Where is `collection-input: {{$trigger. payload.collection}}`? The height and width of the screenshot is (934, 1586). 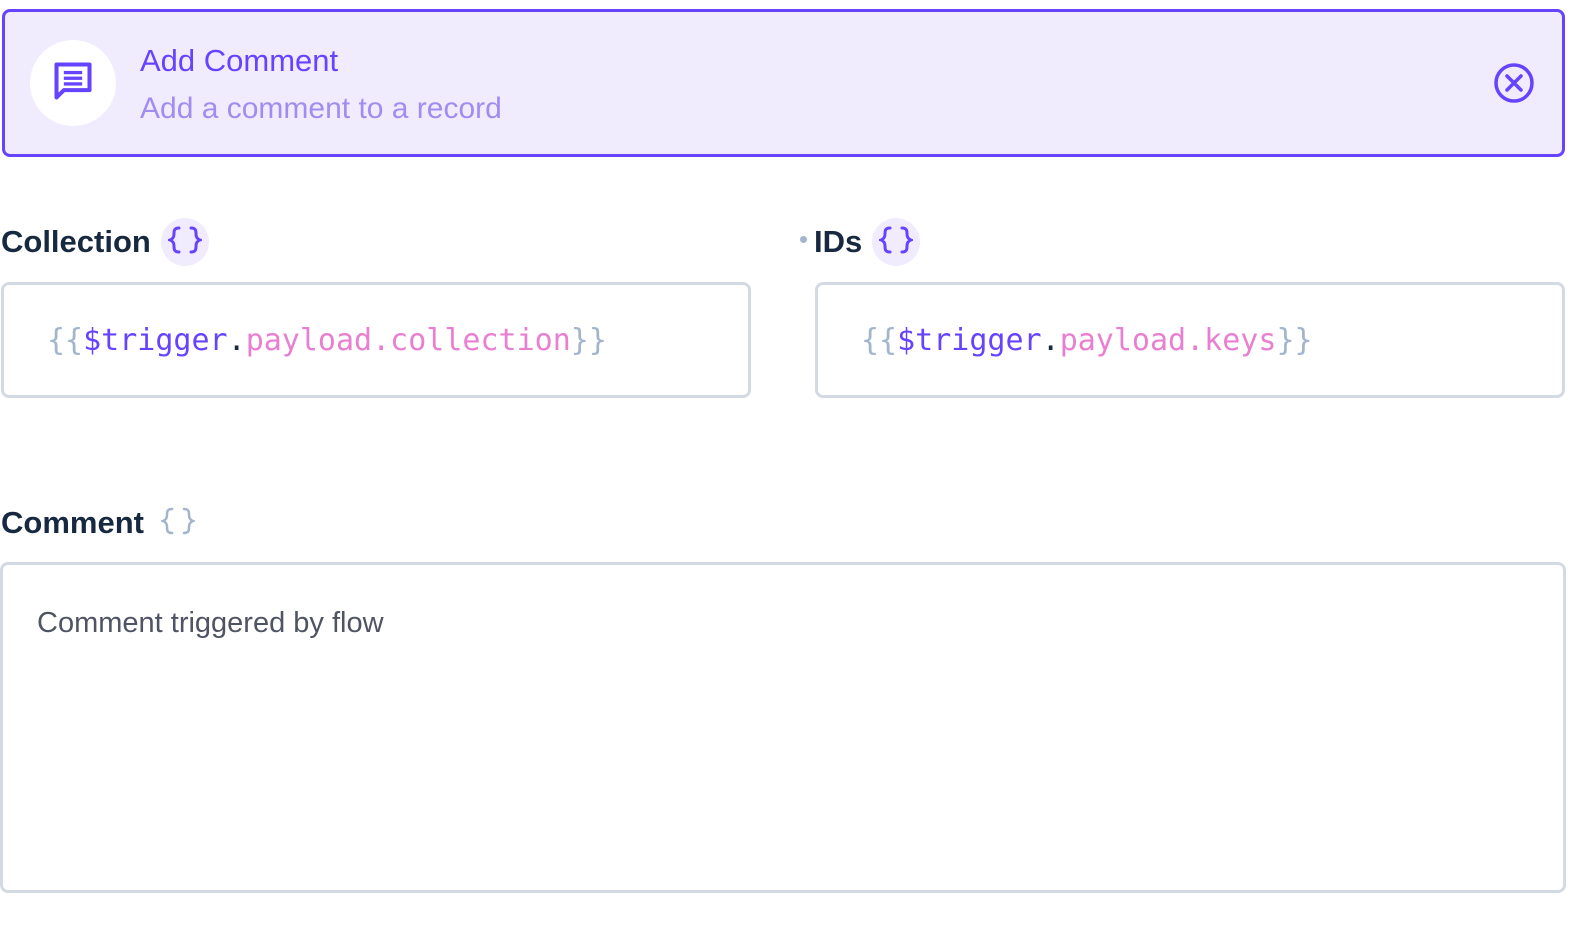 collection-input: {{$trigger. payload.collection}} is located at coordinates (376, 340).